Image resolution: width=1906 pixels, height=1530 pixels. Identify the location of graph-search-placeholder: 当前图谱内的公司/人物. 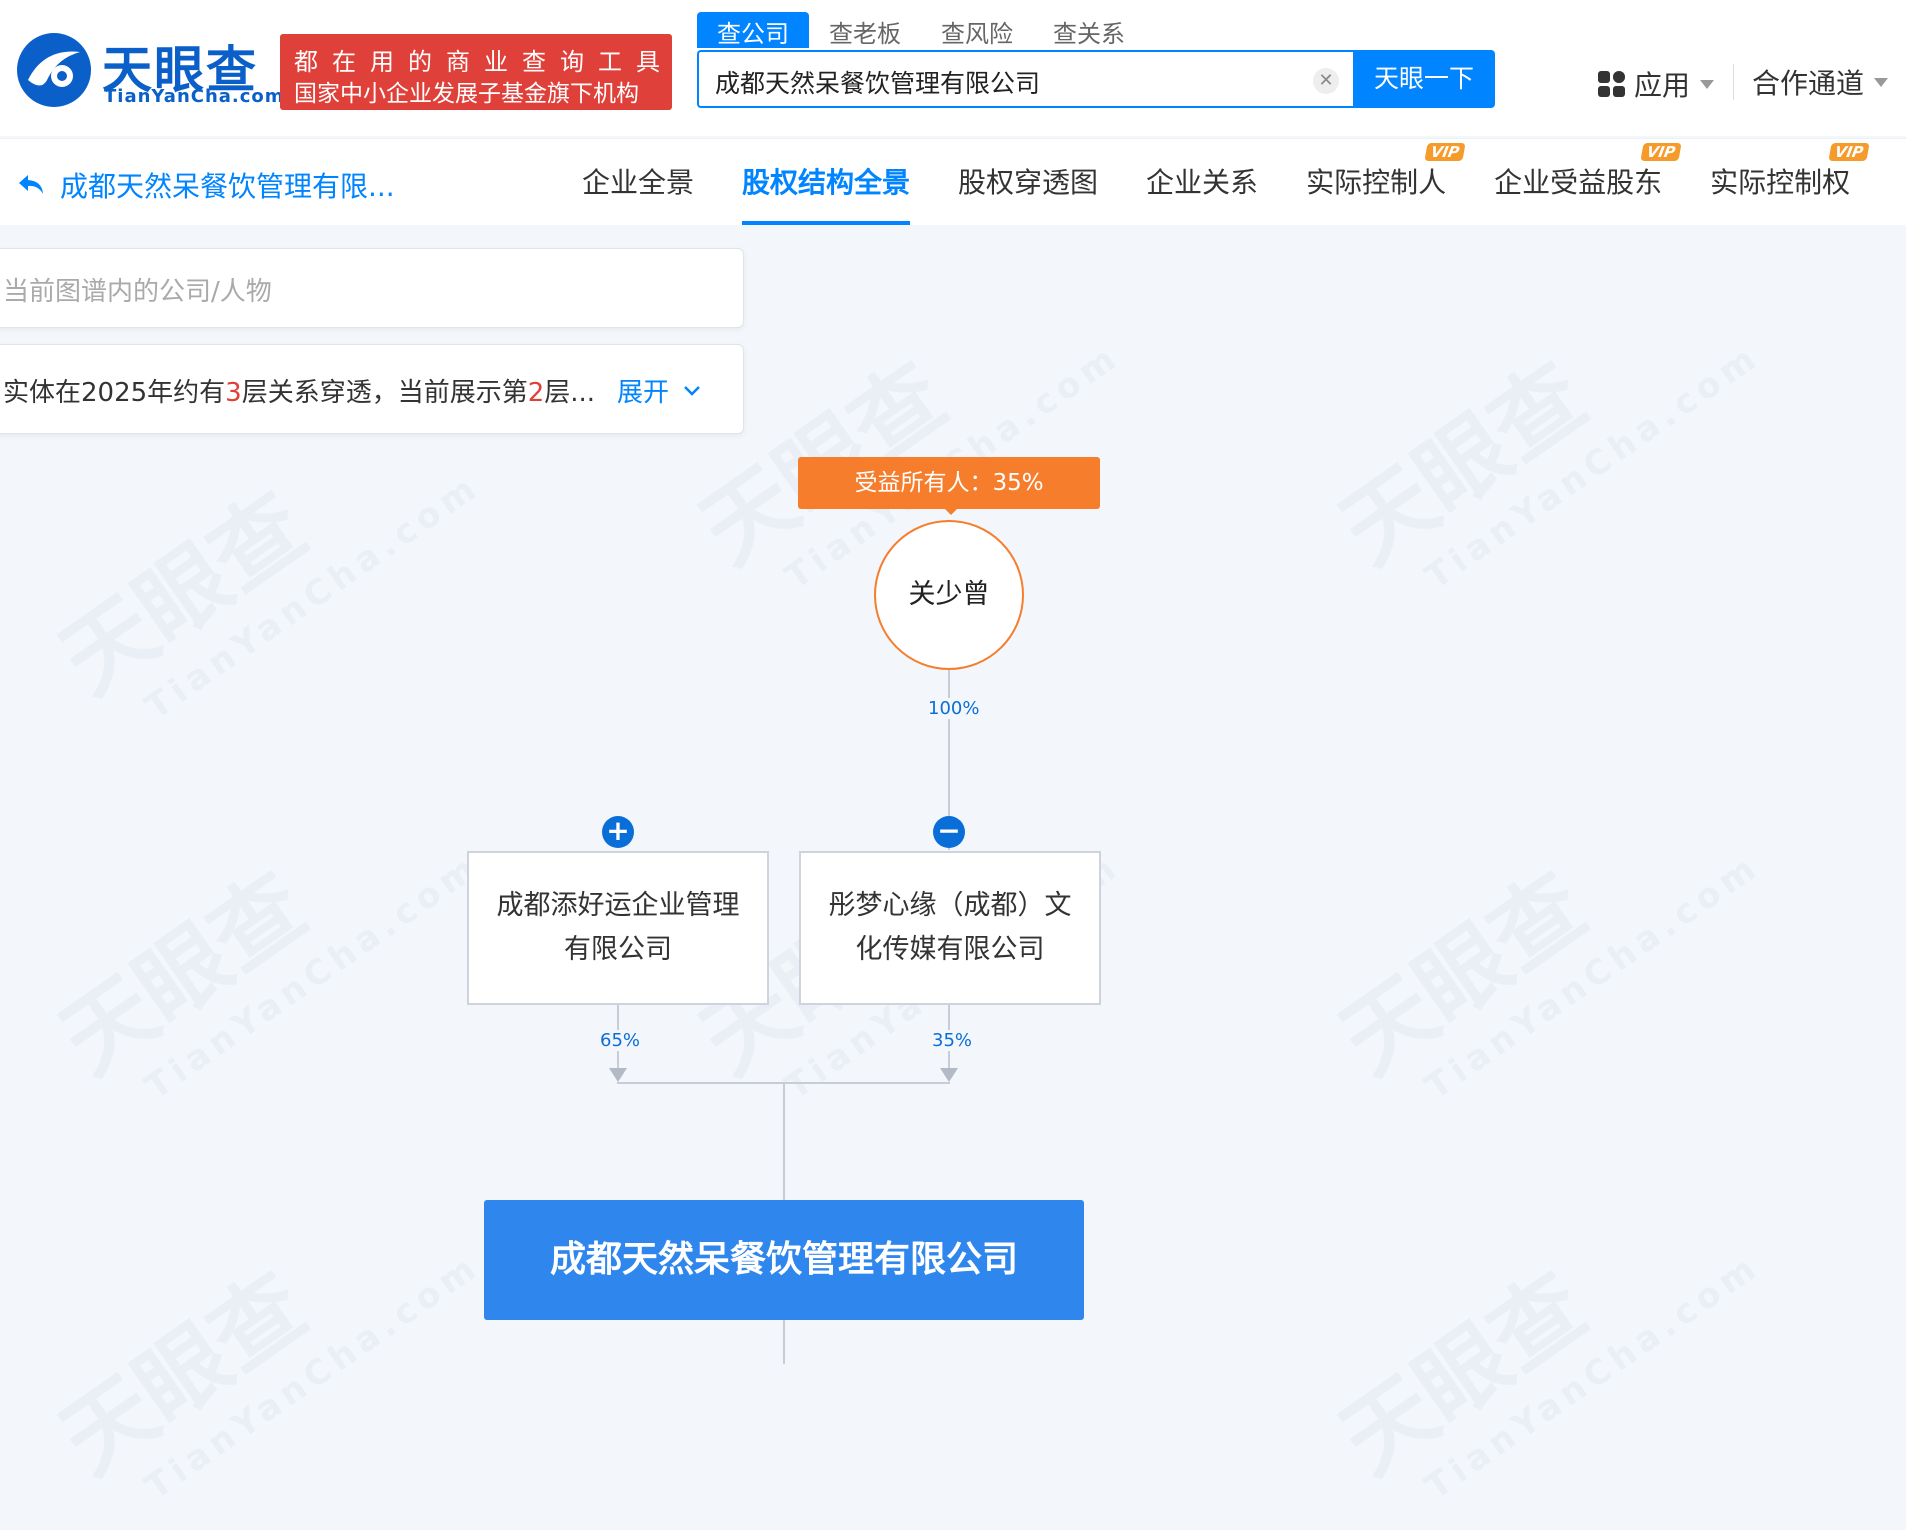
(137, 292).